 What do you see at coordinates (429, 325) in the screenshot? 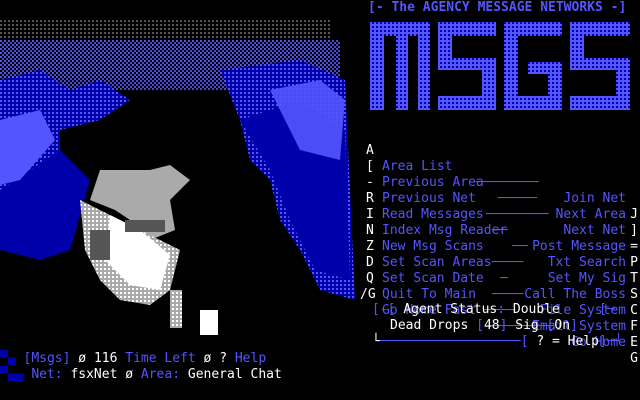
I see `dead-drops-label: Dead Drops` at bounding box center [429, 325].